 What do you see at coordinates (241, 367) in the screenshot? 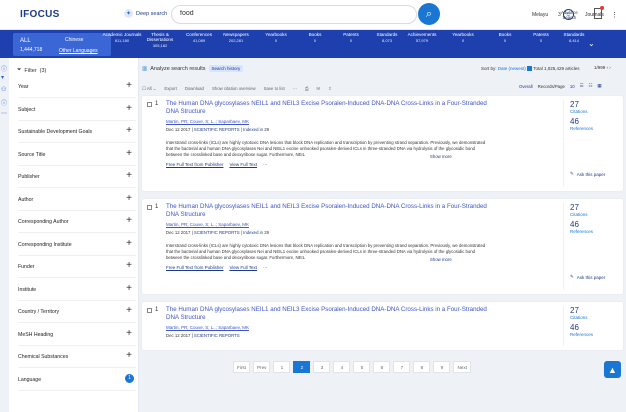
I see `first-page-button: First` at bounding box center [241, 367].